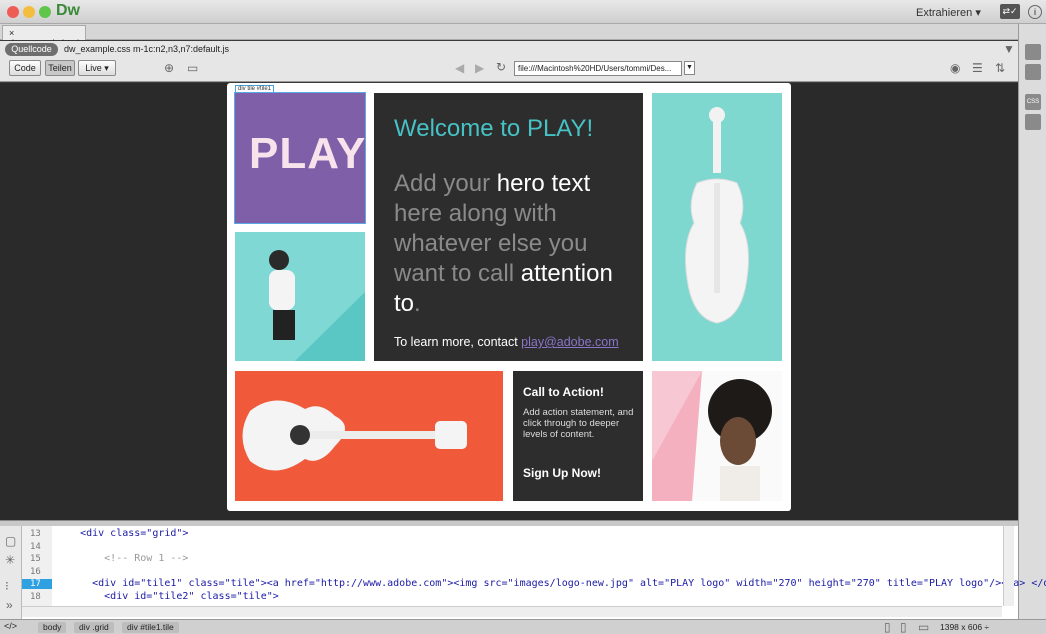 The width and height of the screenshot is (1046, 634). I want to click on code-navigator-icon: ▭, so click(192, 68).